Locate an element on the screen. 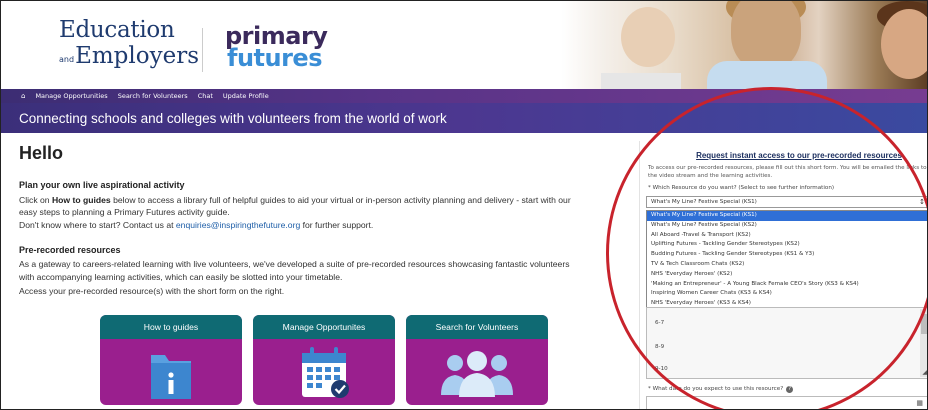  chevron-down-icon: ↕ is located at coordinates (922, 202).